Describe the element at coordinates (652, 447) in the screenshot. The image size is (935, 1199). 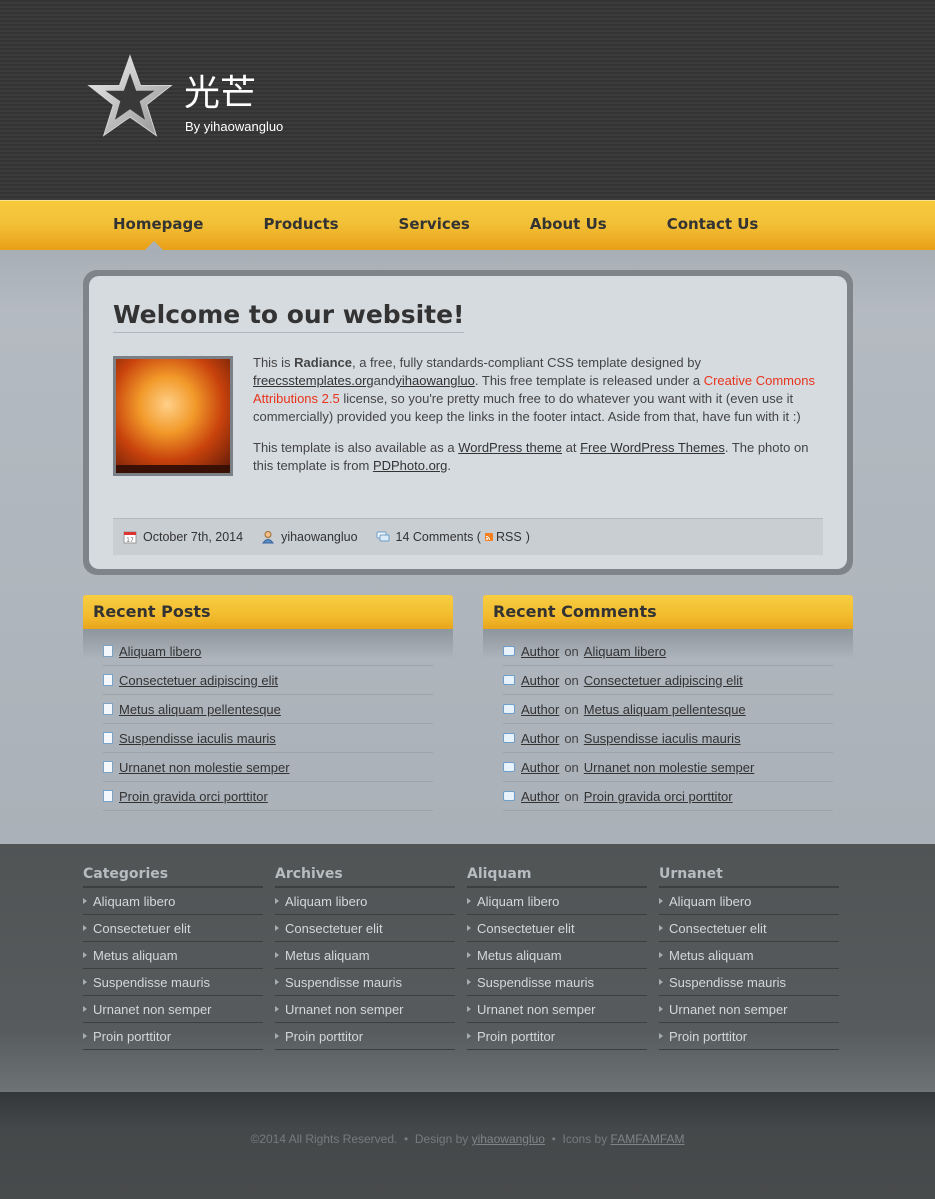
I see `free-wordpress-themes-link: Free WordPress Themes` at that location.